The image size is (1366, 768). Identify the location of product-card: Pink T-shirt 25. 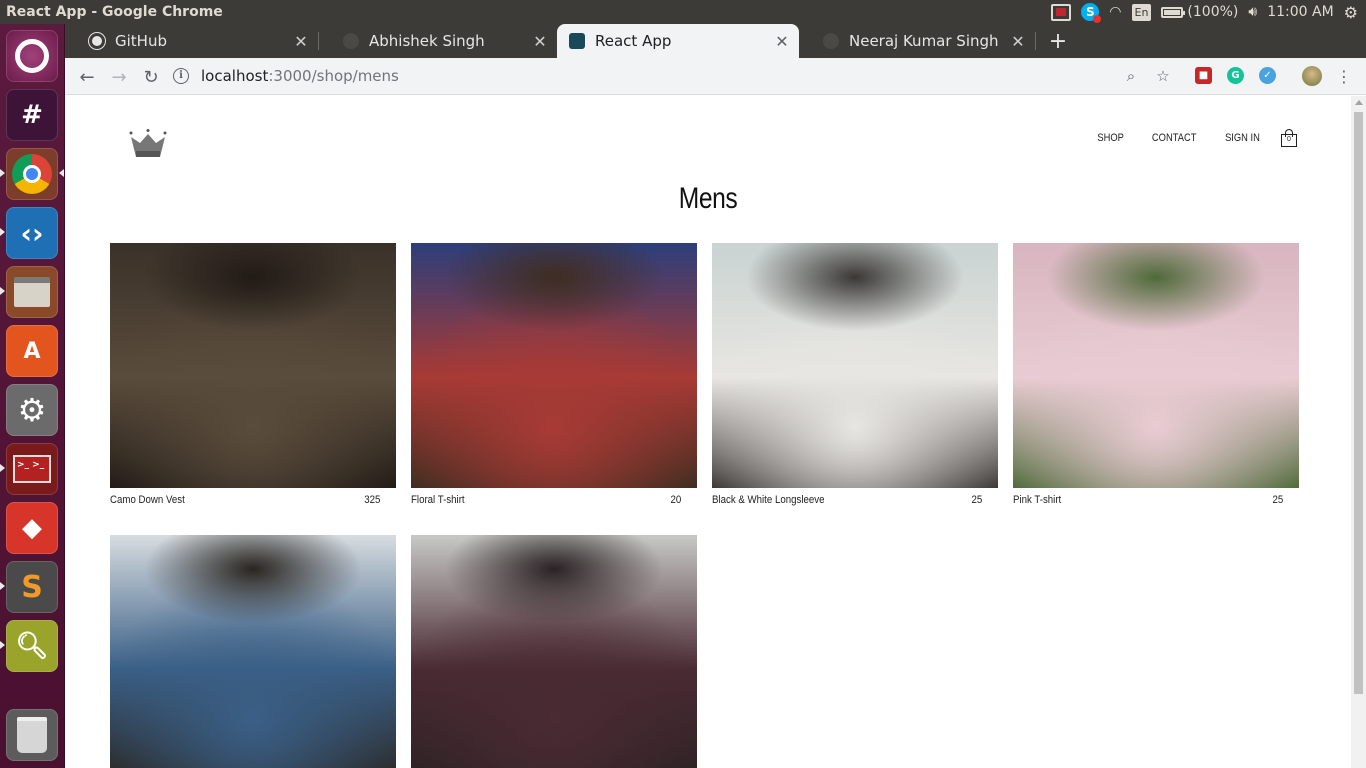
(1156, 374).